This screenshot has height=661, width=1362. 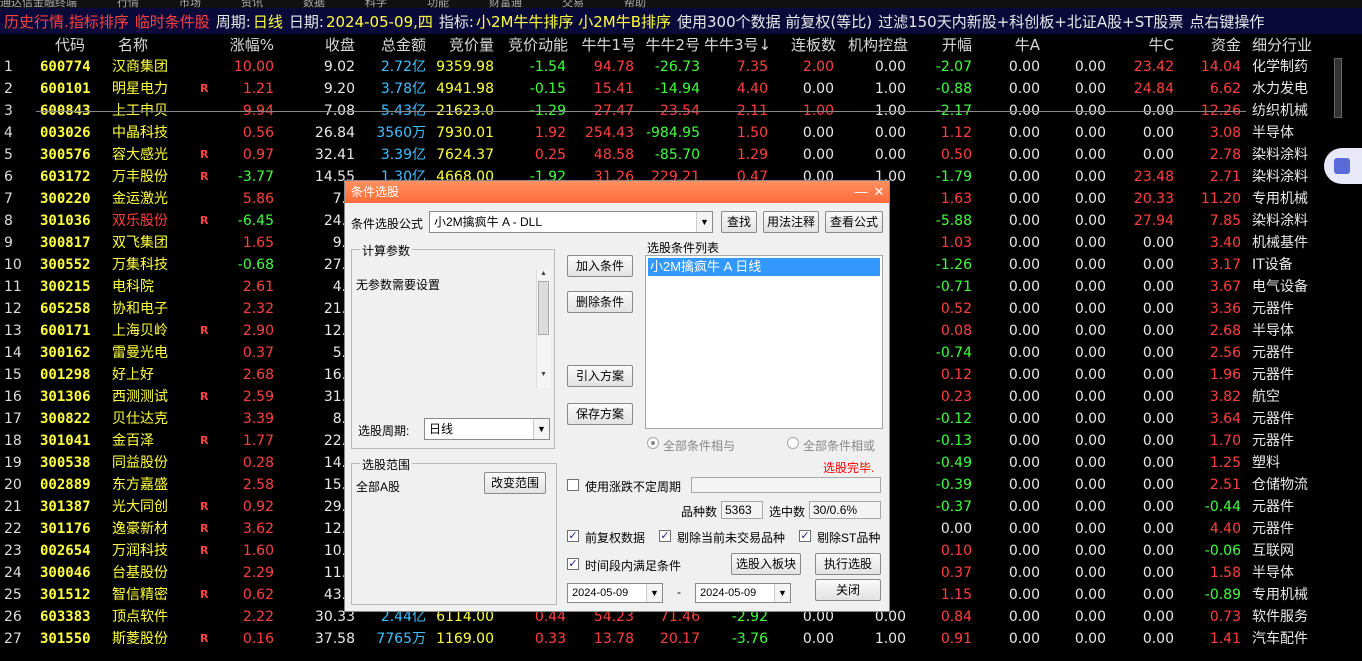 What do you see at coordinates (1225, 529) in the screenshot?
I see `fund-value: 4.40` at bounding box center [1225, 529].